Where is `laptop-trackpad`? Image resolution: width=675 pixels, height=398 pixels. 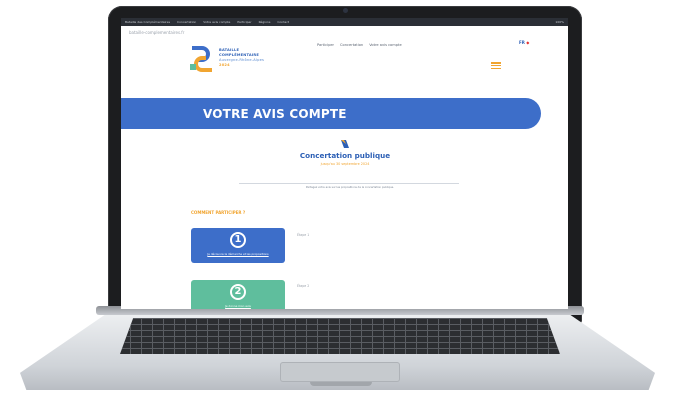 laptop-trackpad is located at coordinates (340, 372).